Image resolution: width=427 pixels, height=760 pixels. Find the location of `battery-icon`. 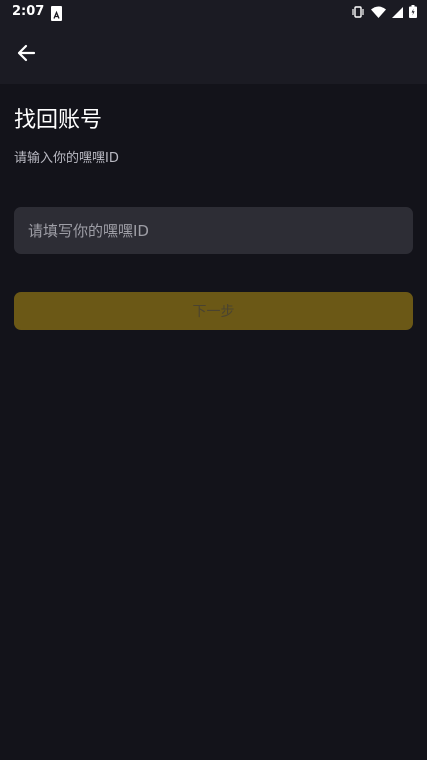

battery-icon is located at coordinates (413, 12).